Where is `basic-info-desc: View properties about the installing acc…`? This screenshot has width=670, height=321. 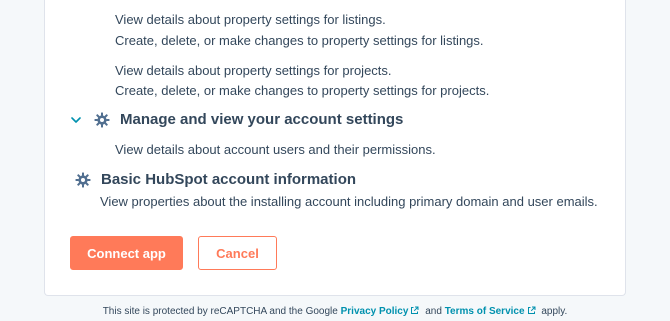
basic-info-desc: View properties about the installing acc… is located at coordinates (349, 201).